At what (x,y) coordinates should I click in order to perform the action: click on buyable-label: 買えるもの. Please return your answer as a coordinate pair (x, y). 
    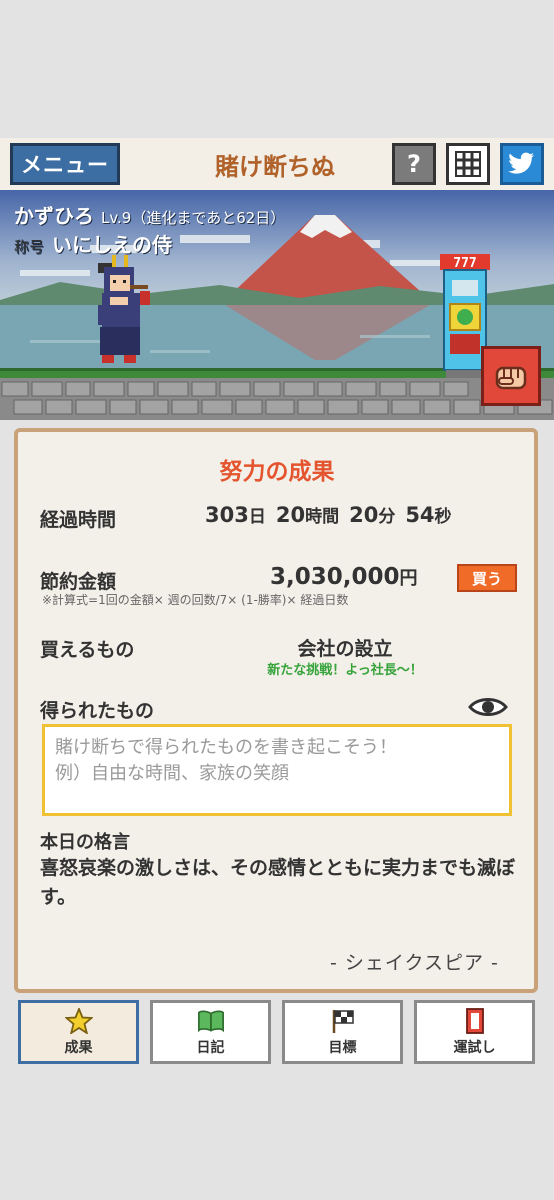
    Looking at the image, I should click on (87, 650).